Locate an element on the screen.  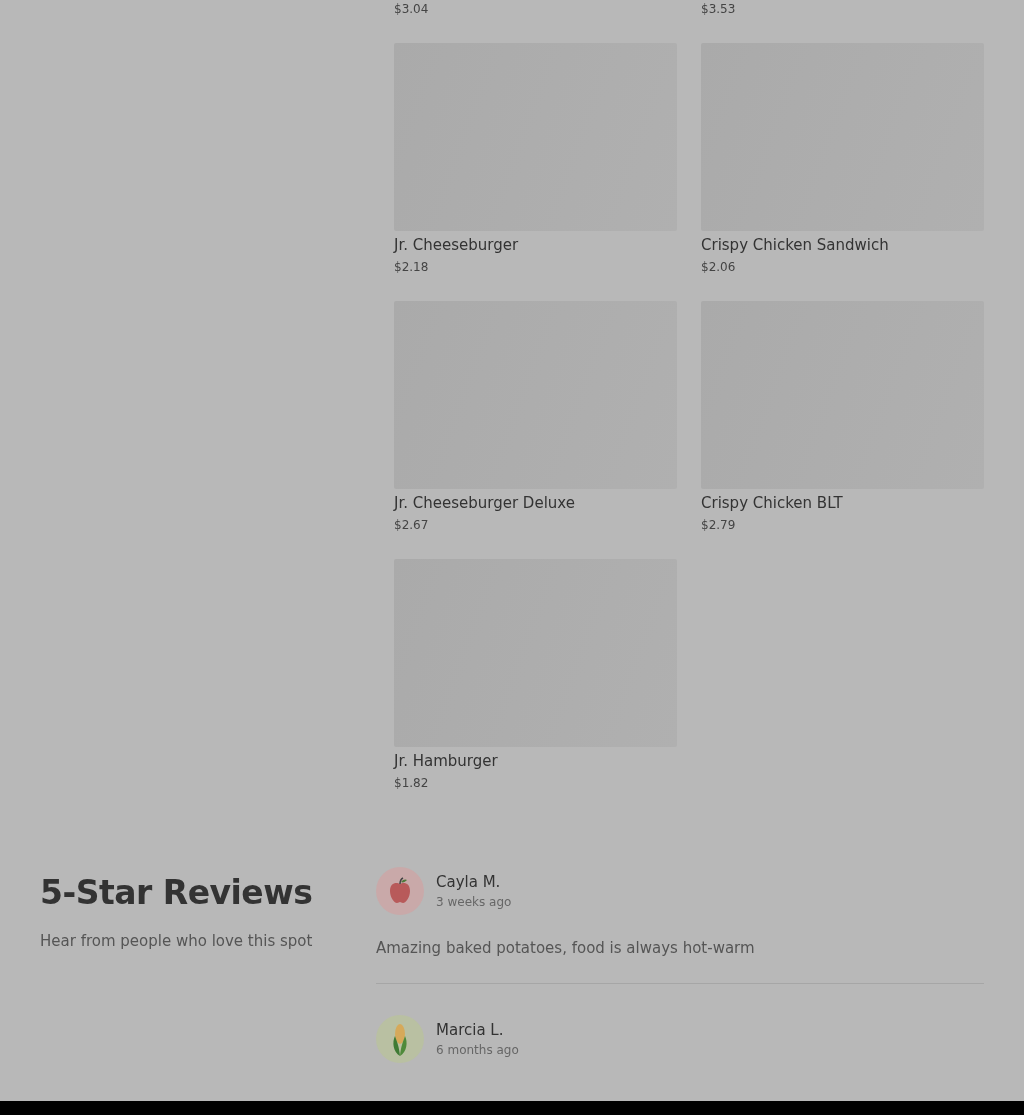
item-price: $2.18 is located at coordinates (412, 267).